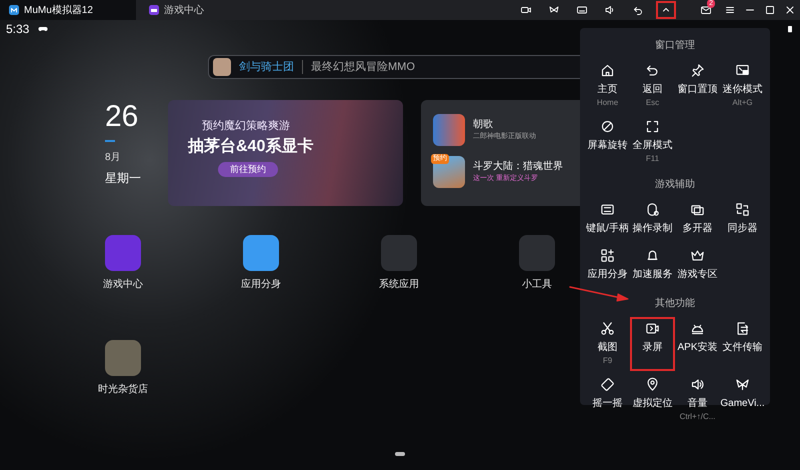  What do you see at coordinates (652, 142) in the screenshot?
I see `menu-item: 全屏模式 F11` at bounding box center [652, 142].